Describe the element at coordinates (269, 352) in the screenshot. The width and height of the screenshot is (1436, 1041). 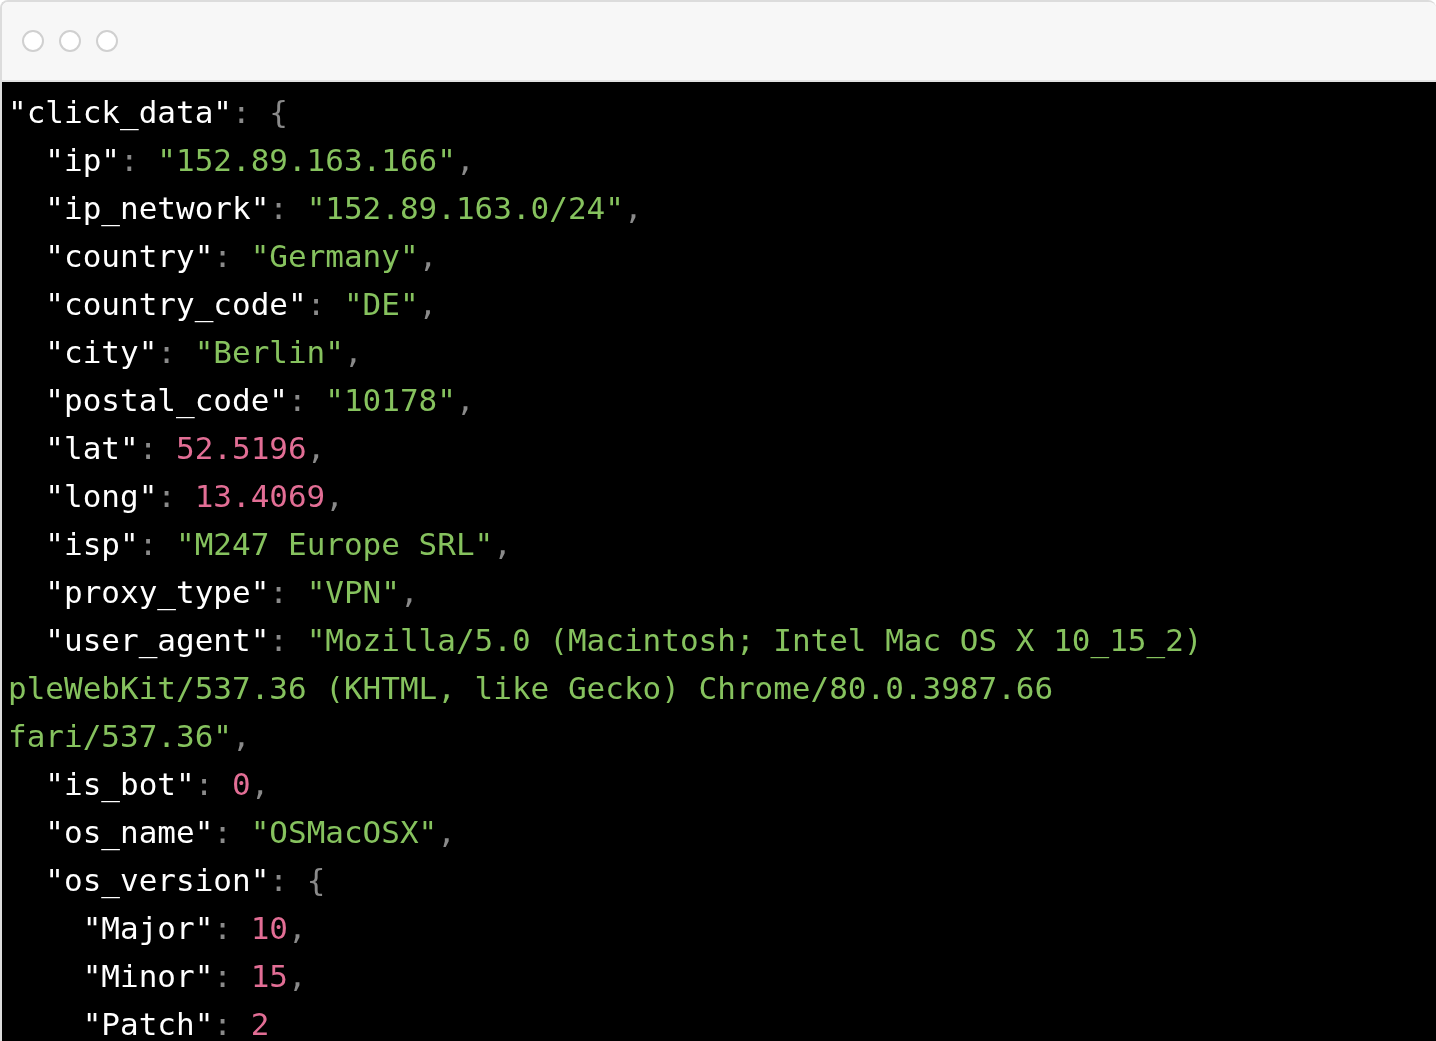
I see `json-string: "Berlin"` at that location.